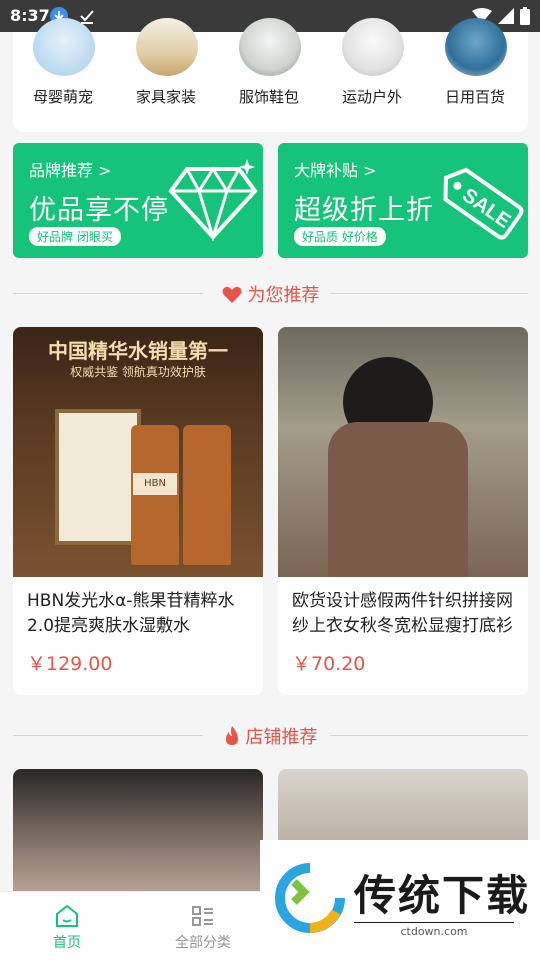  Describe the element at coordinates (231, 735) in the screenshot. I see `flame-icon` at that location.